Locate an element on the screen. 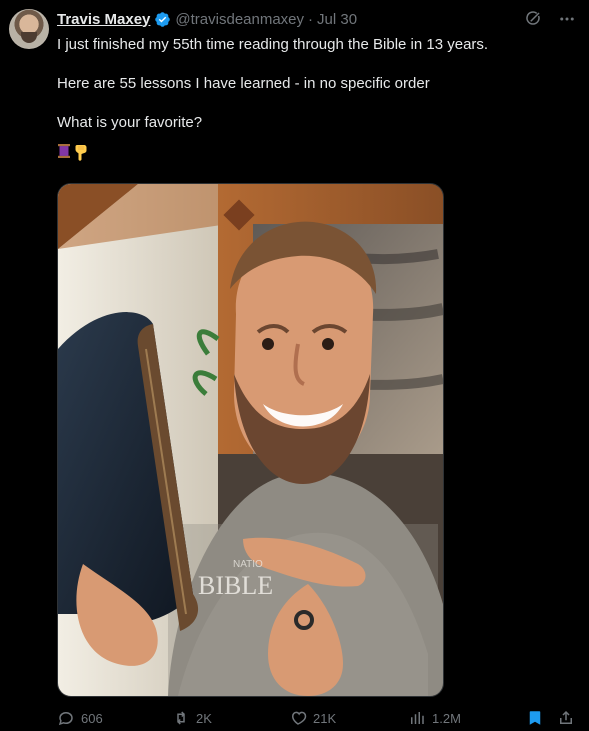 The image size is (589, 731). emoji-line is located at coordinates (317, 152).